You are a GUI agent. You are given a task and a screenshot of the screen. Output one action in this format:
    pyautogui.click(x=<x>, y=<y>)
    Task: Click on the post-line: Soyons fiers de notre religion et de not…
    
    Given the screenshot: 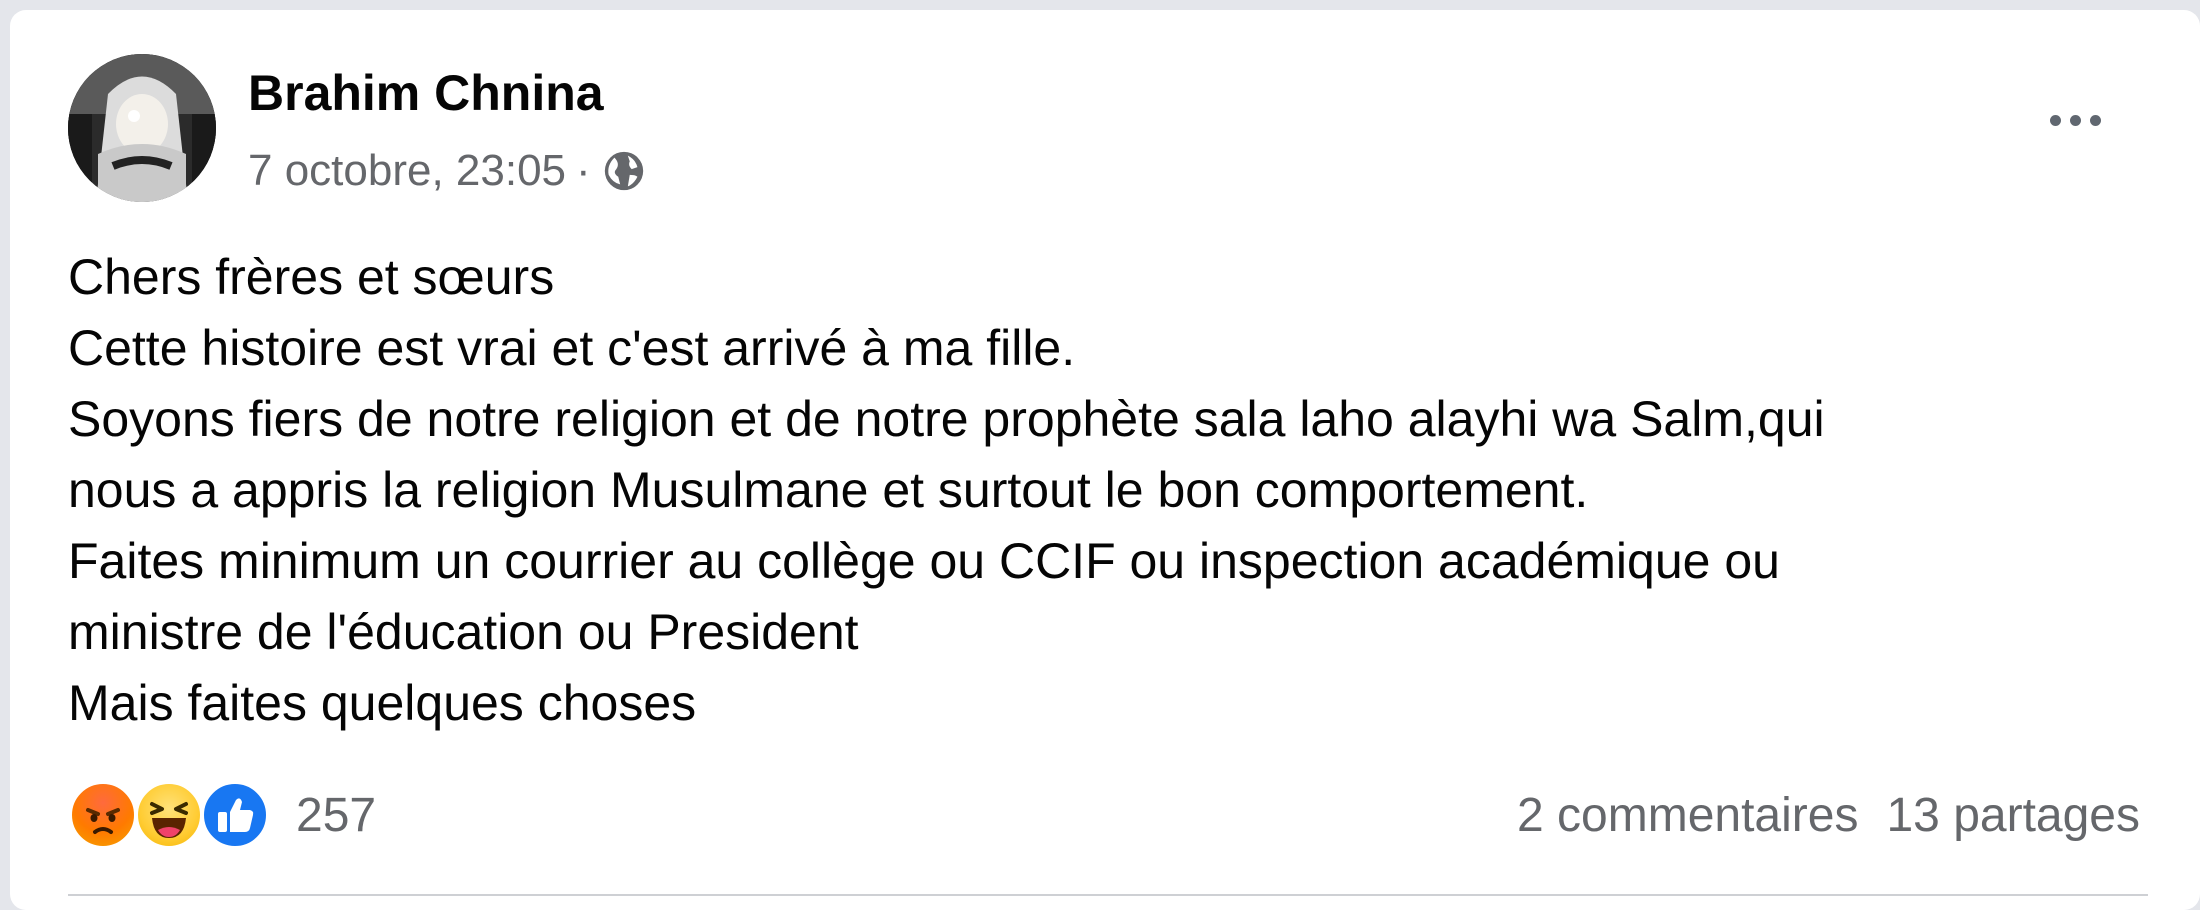 What is the action you would take?
    pyautogui.click(x=946, y=419)
    